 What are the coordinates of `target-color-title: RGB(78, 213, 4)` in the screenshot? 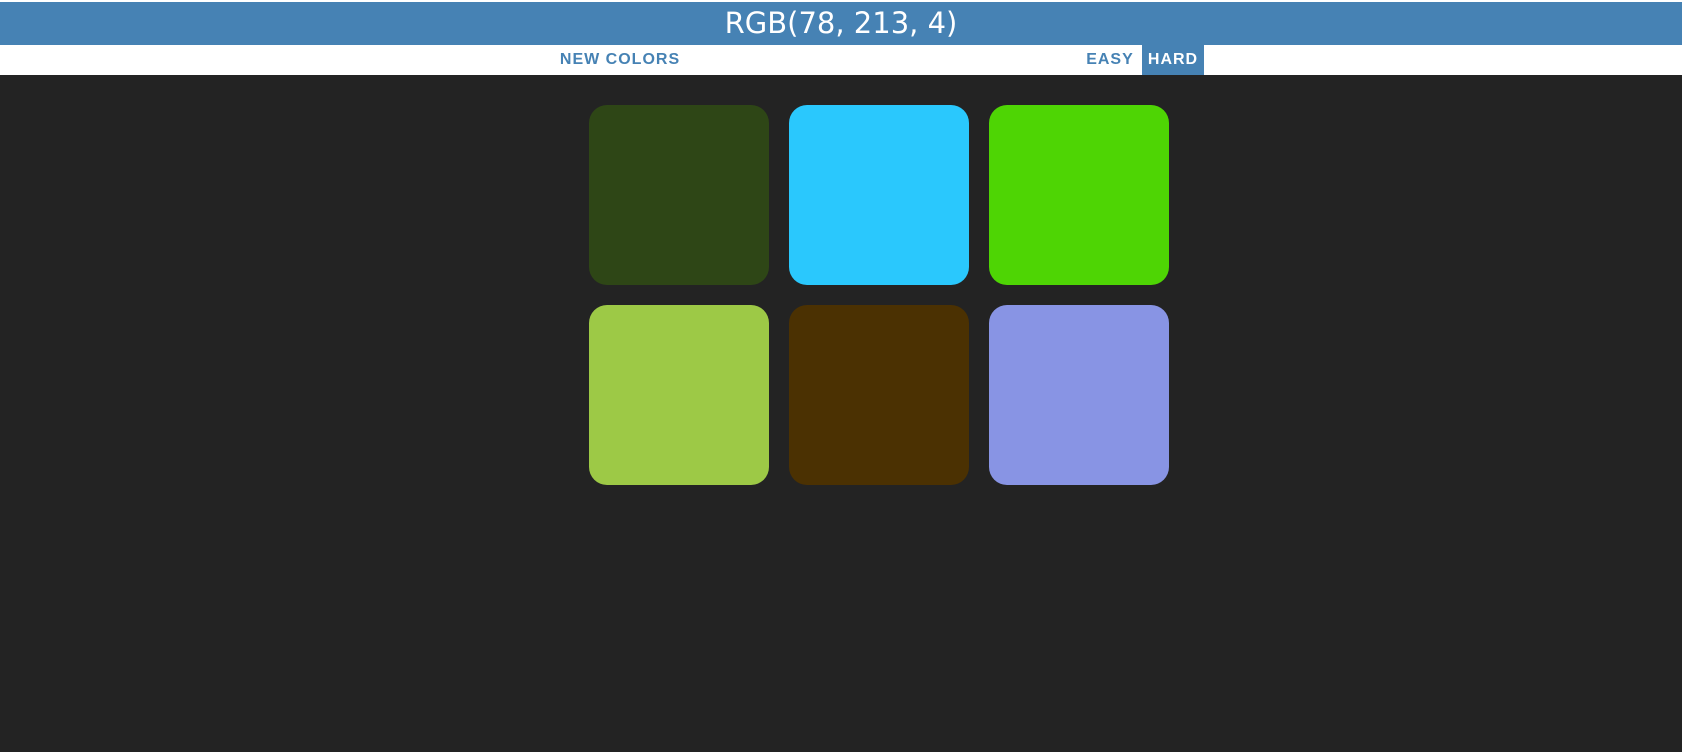 It's located at (841, 23).